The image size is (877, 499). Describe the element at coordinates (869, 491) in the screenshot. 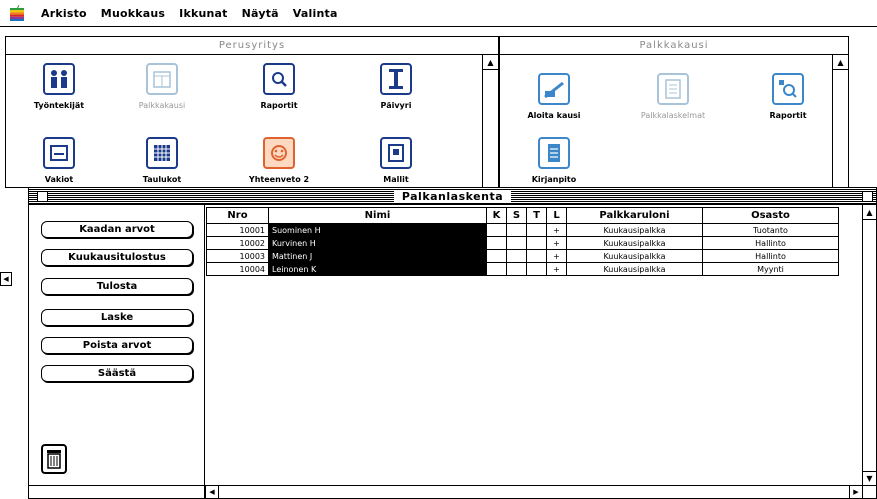

I see `resize-box-icon` at that location.